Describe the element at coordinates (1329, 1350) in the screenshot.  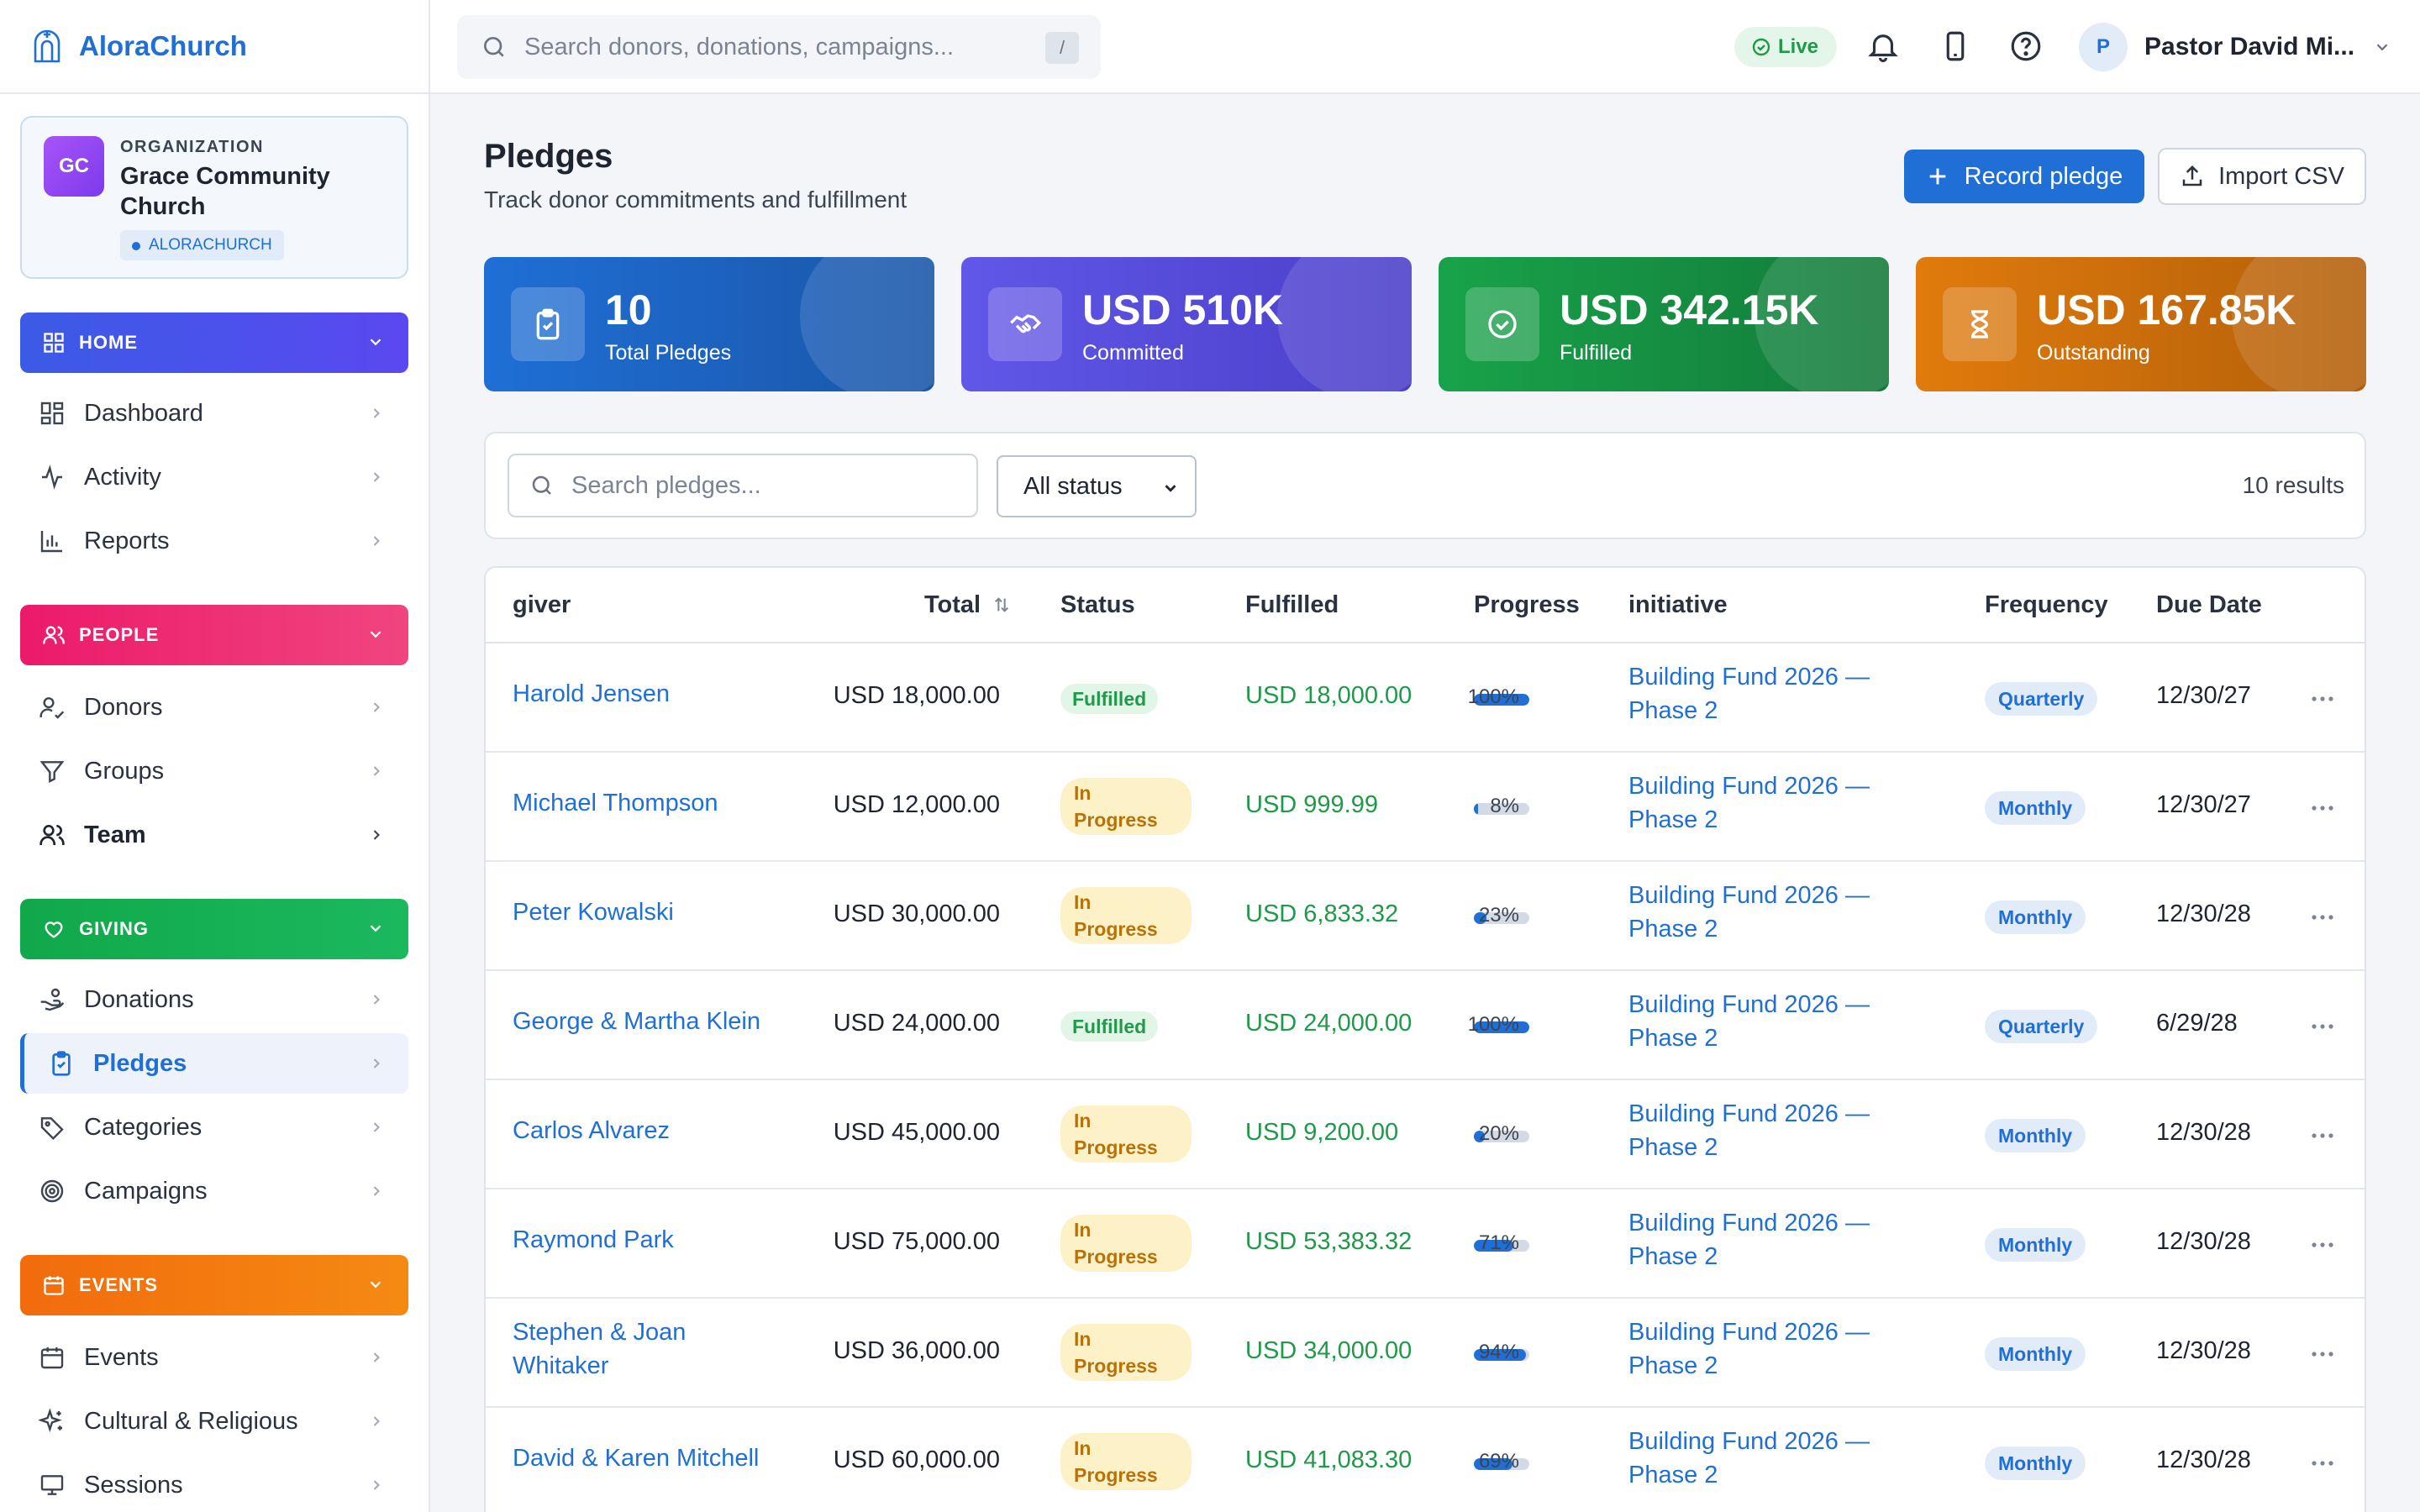
I see `fulfilled-amount: USD 34,000.00` at that location.